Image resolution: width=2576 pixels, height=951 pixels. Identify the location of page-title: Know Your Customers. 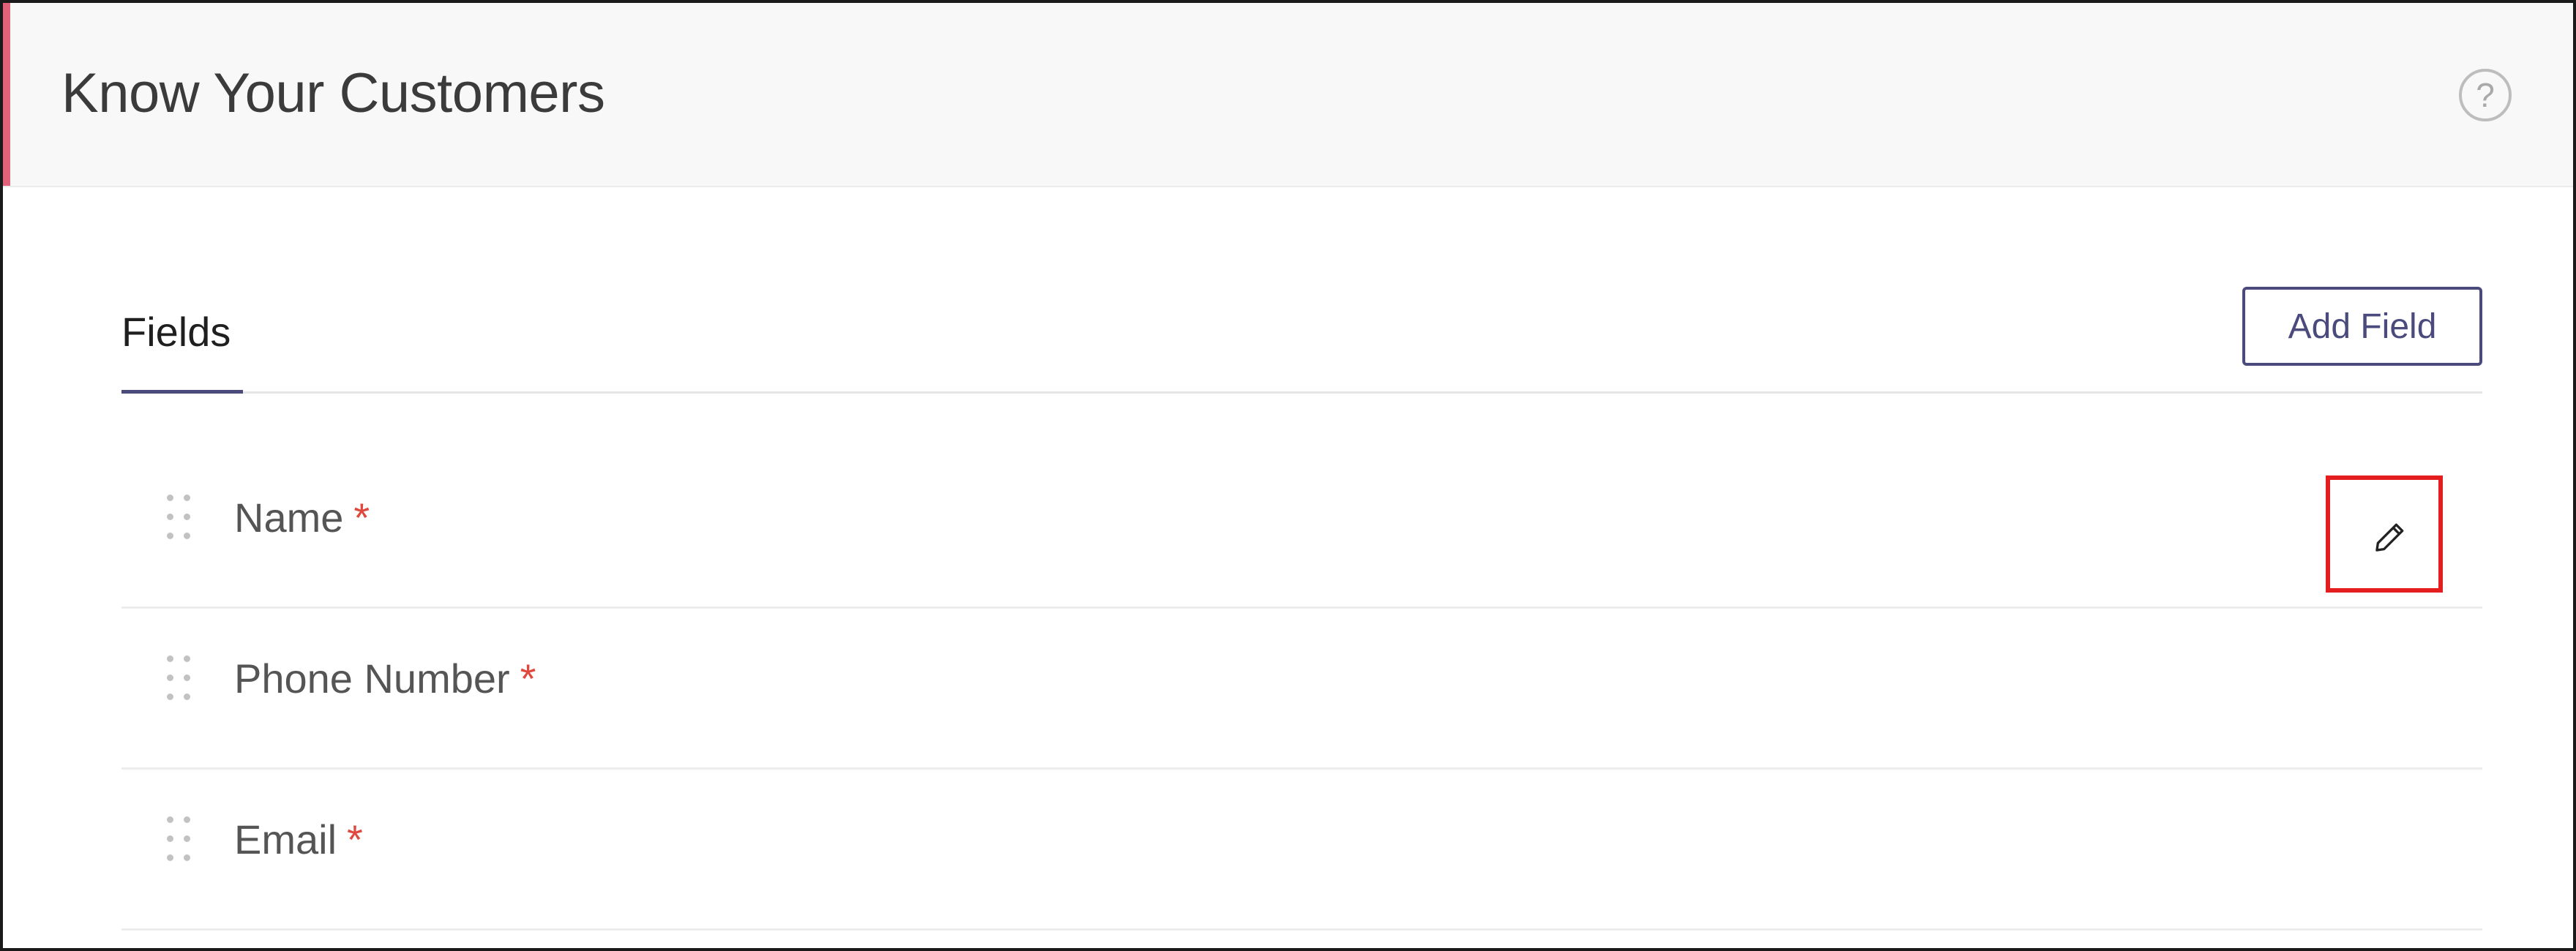
(333, 93).